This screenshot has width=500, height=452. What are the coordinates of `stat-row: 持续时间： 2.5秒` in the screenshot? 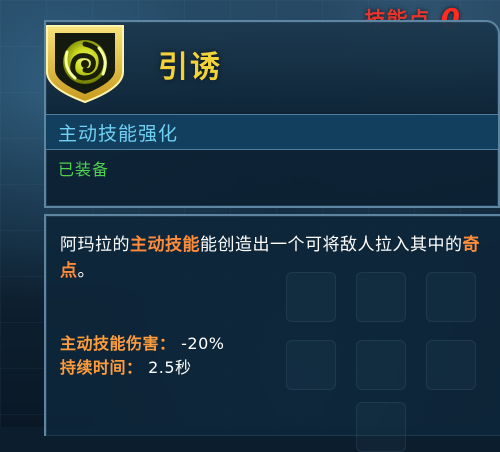 It's located at (260, 368).